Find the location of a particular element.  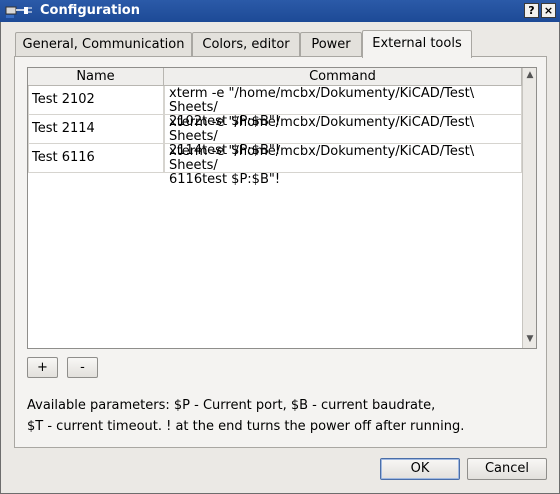

tab-colors-editor: Colors, editor is located at coordinates (246, 44).